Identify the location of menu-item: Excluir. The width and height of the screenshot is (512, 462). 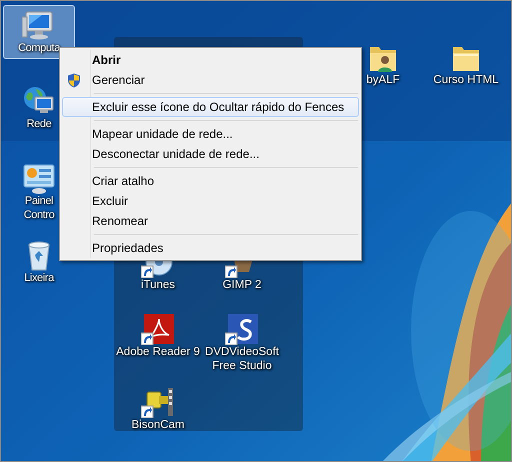
(210, 201).